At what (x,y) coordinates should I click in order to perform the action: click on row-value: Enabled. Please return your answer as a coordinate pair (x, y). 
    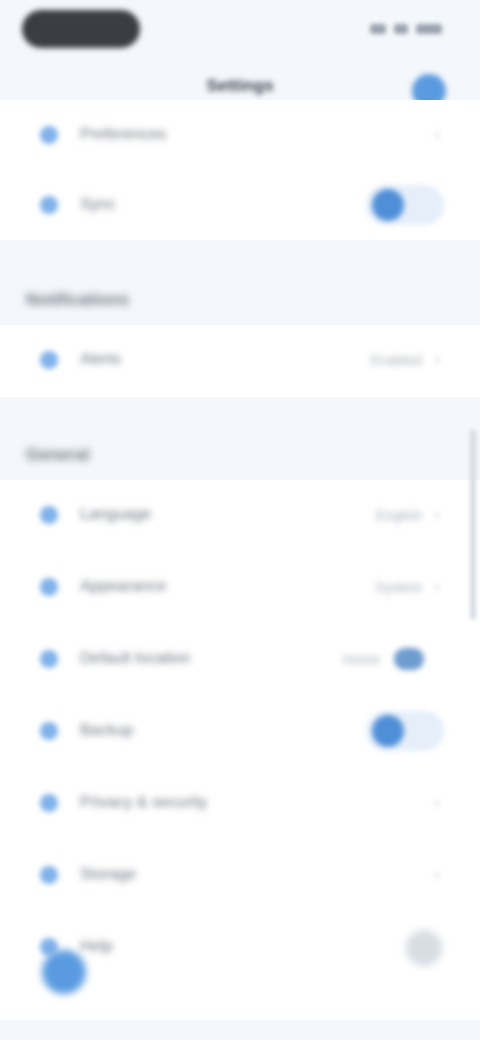
    Looking at the image, I should click on (396, 360).